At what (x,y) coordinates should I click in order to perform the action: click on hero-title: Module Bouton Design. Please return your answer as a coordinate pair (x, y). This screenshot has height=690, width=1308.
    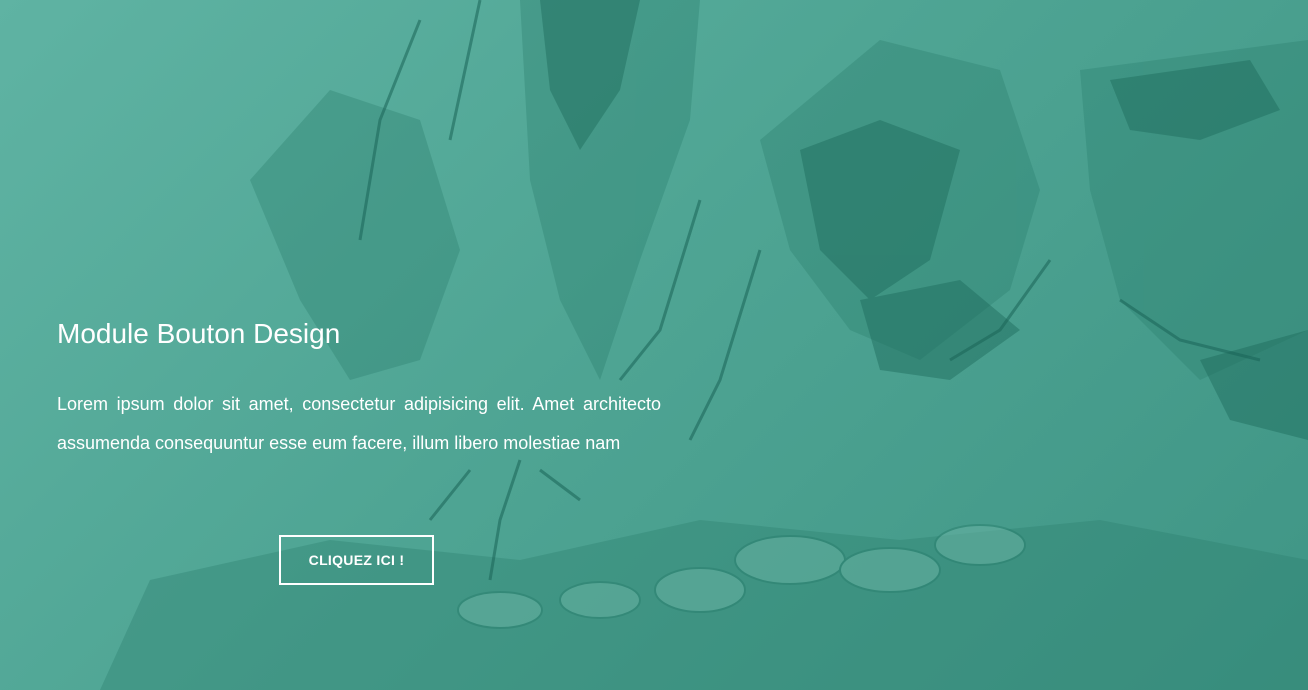
    Looking at the image, I should click on (199, 333).